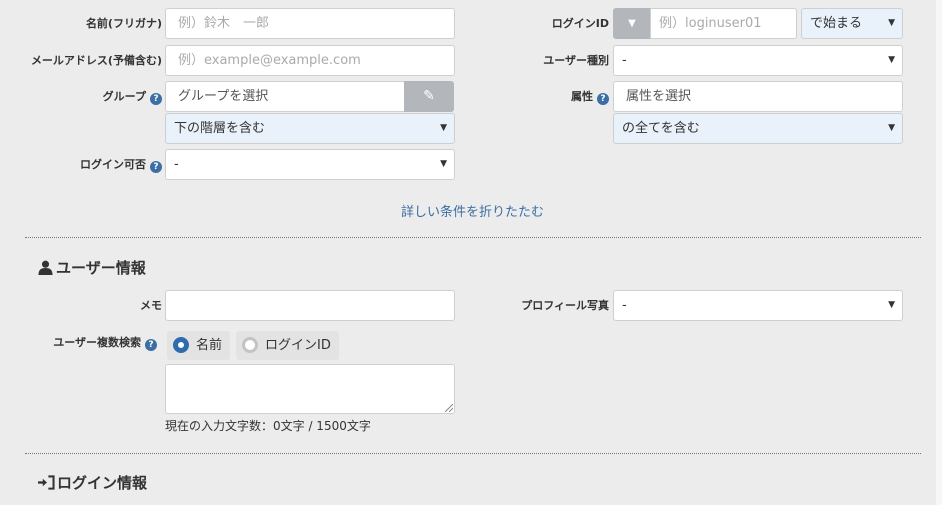 The image size is (942, 505). Describe the element at coordinates (220, 128) in the screenshot. I see `group-scope-value: 下の階層を含む` at that location.